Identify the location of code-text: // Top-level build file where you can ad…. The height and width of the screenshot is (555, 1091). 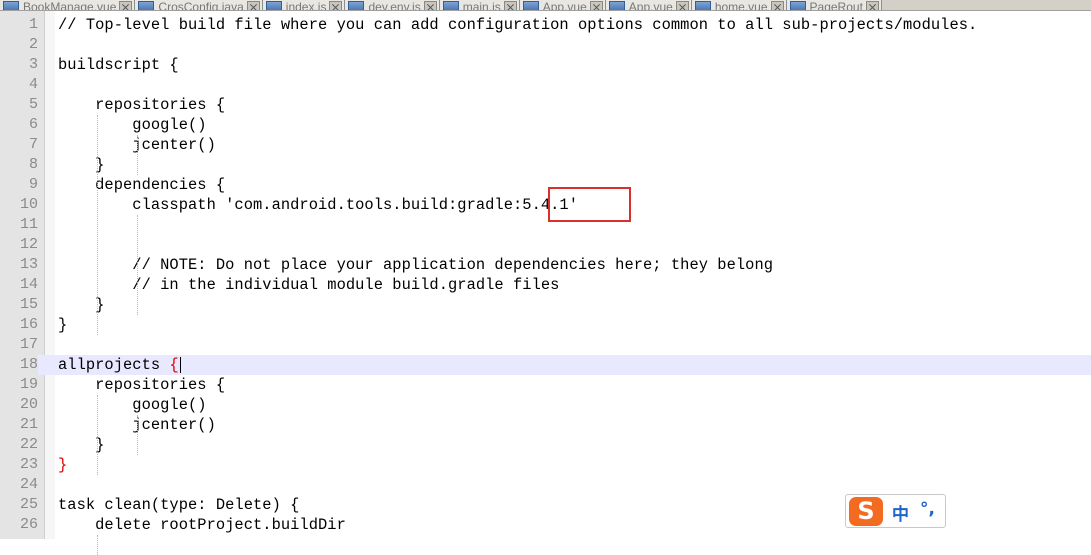
(517, 25).